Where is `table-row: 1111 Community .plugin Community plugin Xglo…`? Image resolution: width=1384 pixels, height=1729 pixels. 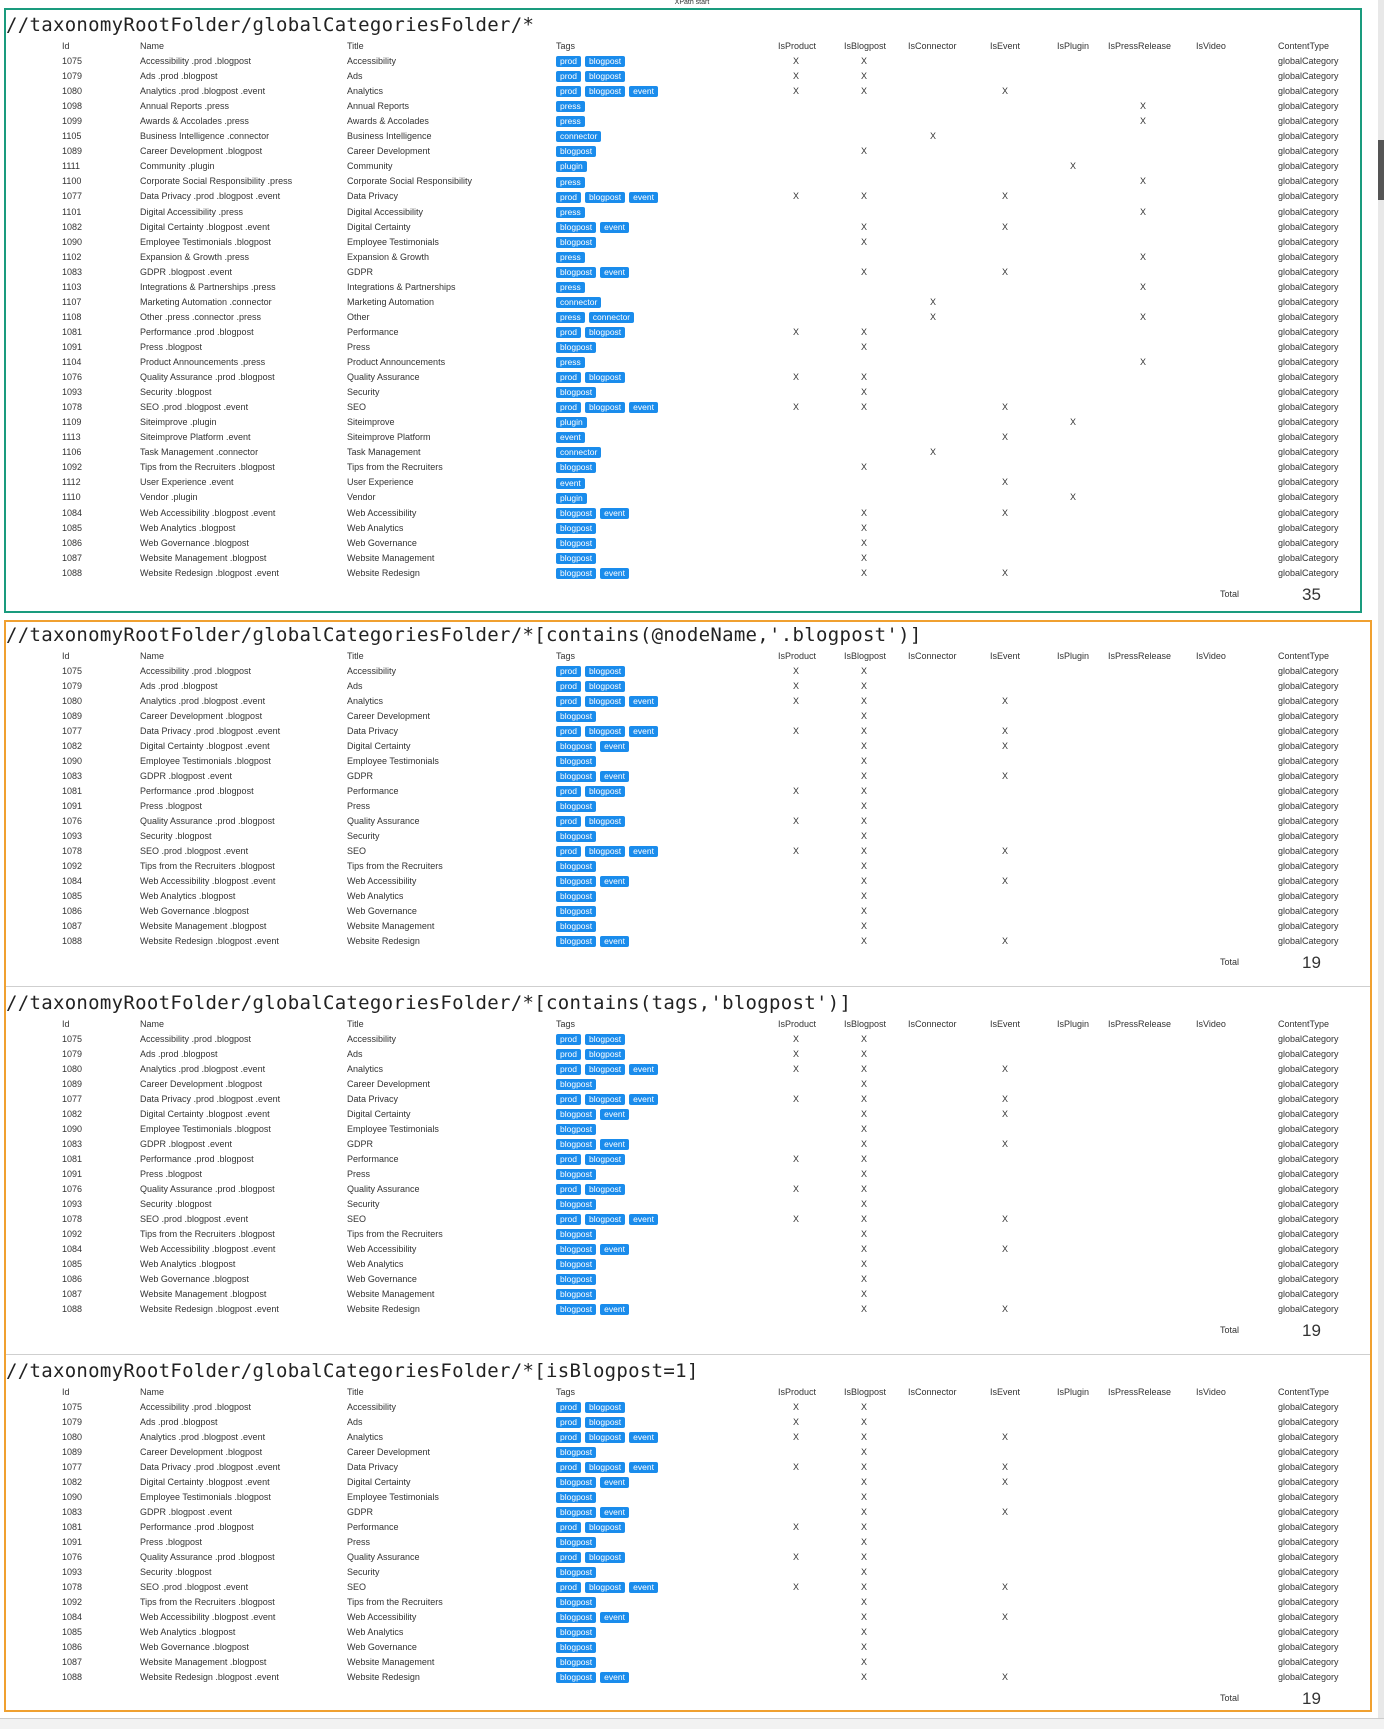
table-row: 1111 Community .plugin Community plugin Xglo… is located at coordinates (681, 166).